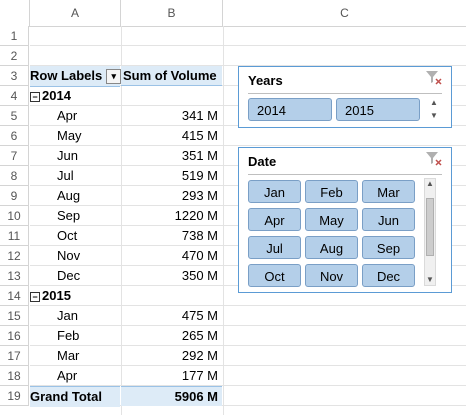  What do you see at coordinates (14, 116) in the screenshot?
I see `row-header: 5` at bounding box center [14, 116].